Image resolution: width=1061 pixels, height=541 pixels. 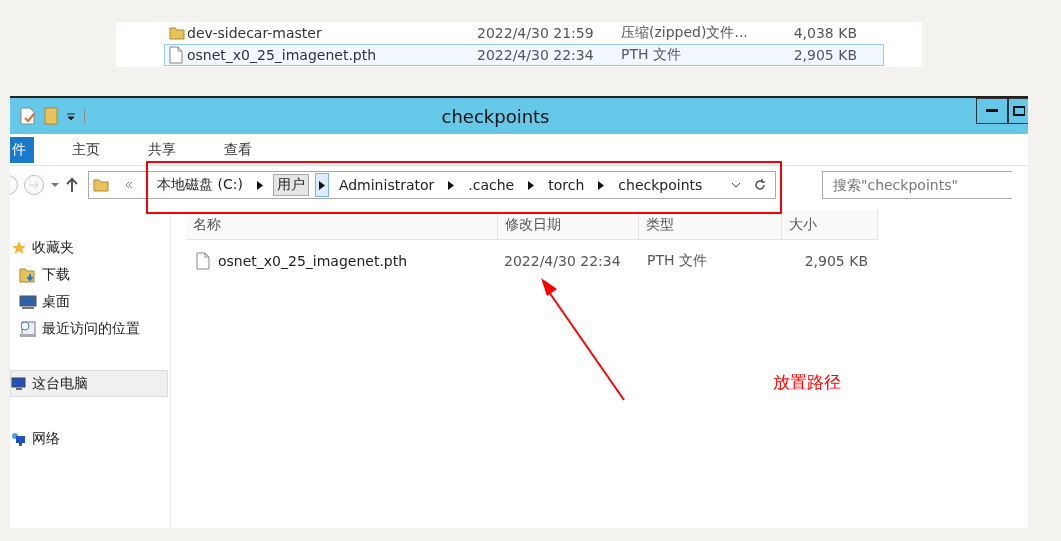 What do you see at coordinates (28, 328) in the screenshot?
I see `recent-places-icon` at bounding box center [28, 328].